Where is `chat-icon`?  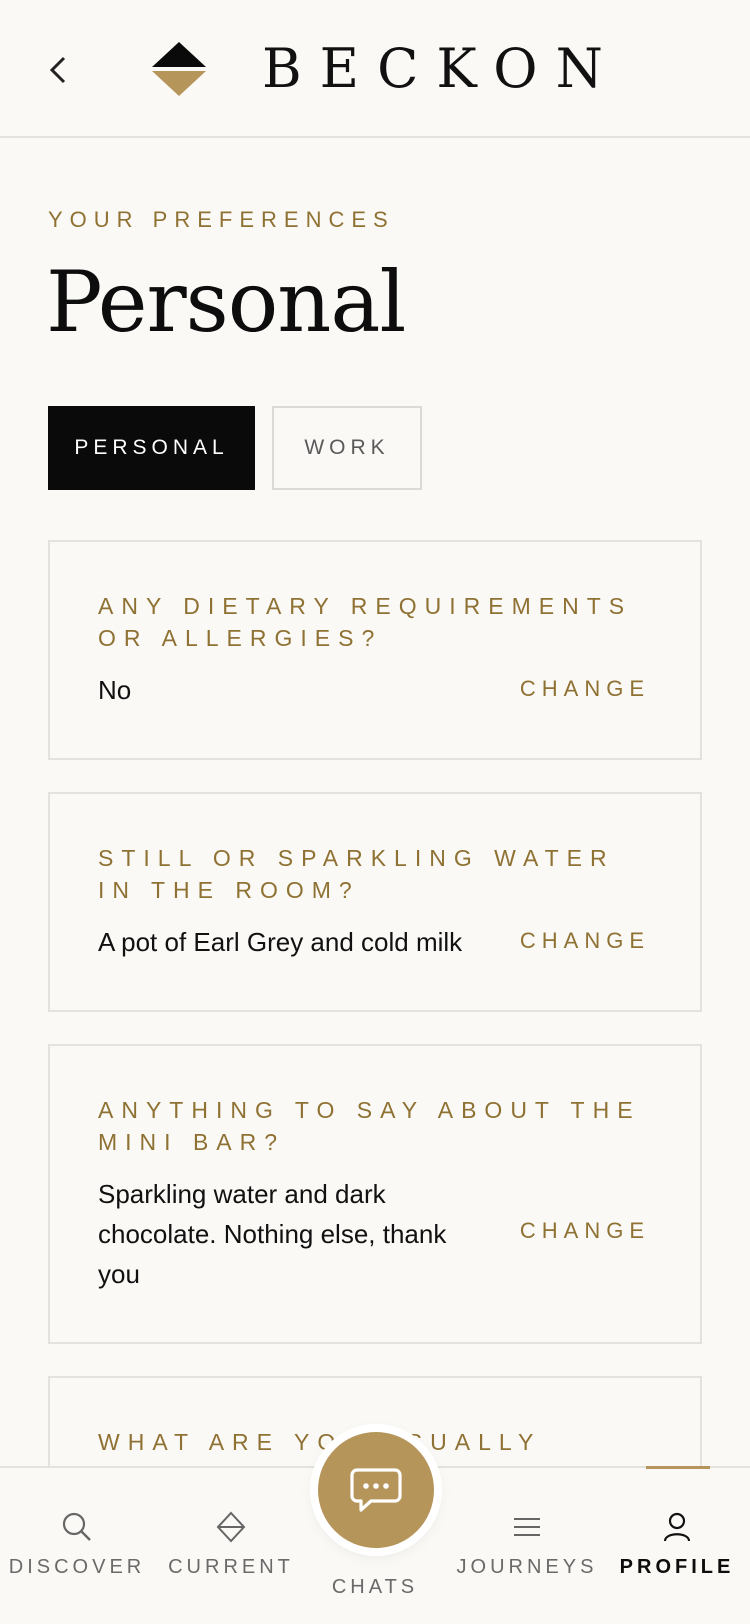 chat-icon is located at coordinates (376, 1490).